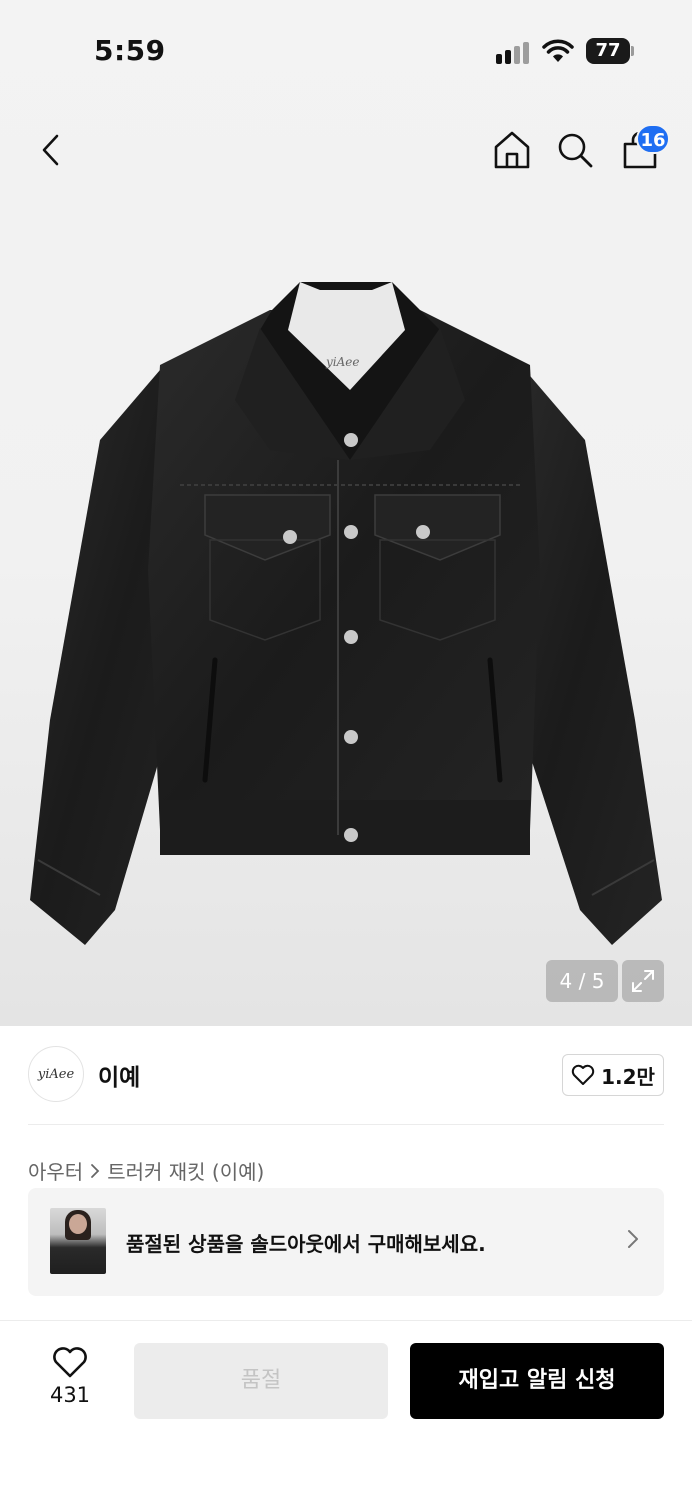  What do you see at coordinates (558, 50) in the screenshot?
I see `wifi-icon` at bounding box center [558, 50].